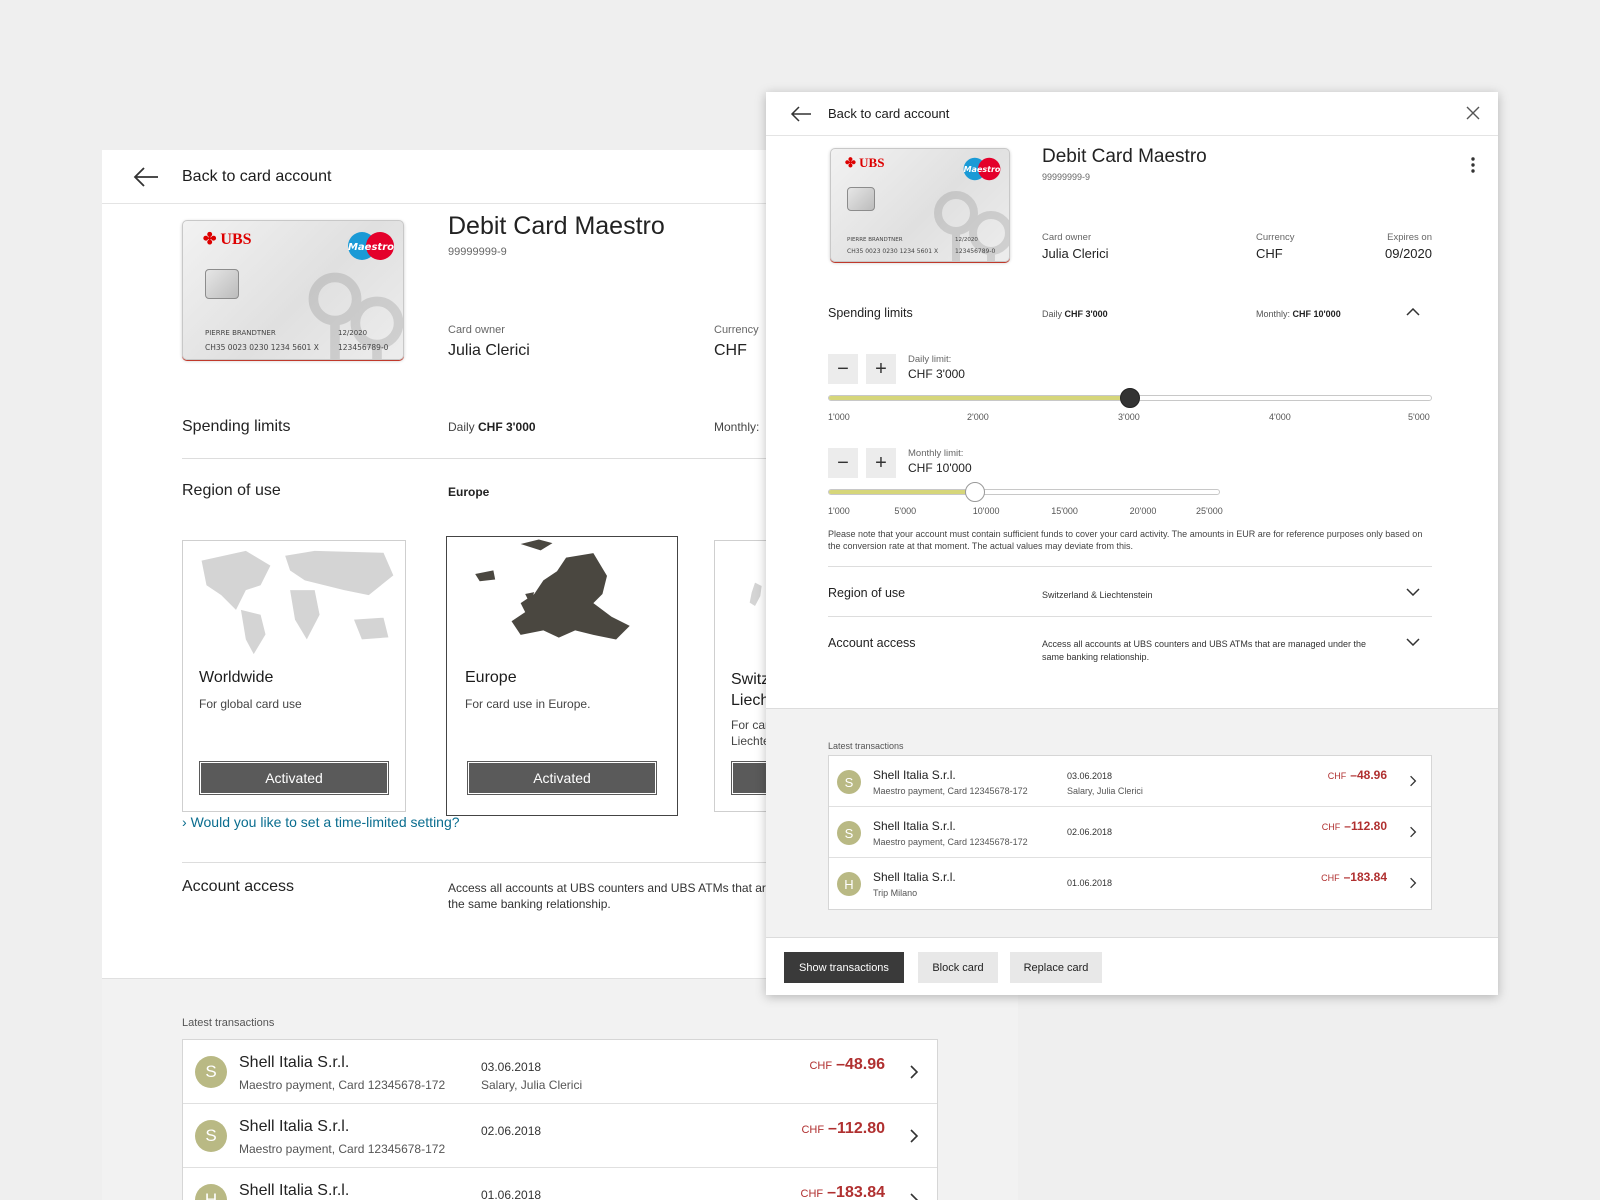  Describe the element at coordinates (849, 782) in the screenshot. I see `merchant-avatar: S` at that location.